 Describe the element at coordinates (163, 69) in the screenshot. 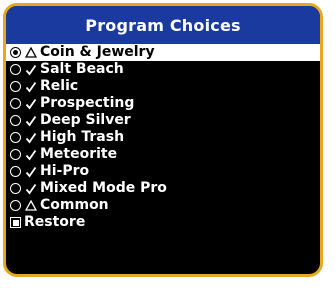

I see `program-item-salt-beach: Salt Beach` at that location.